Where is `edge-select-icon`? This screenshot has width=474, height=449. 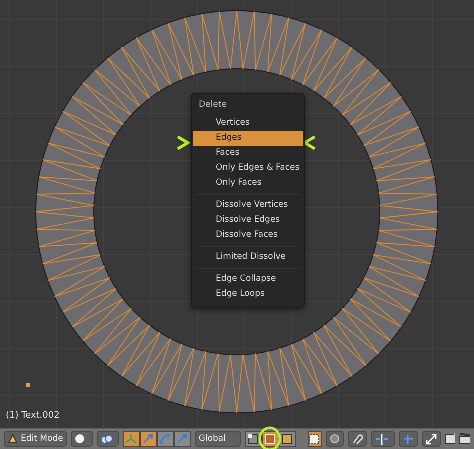 edge-select-icon is located at coordinates (270, 439).